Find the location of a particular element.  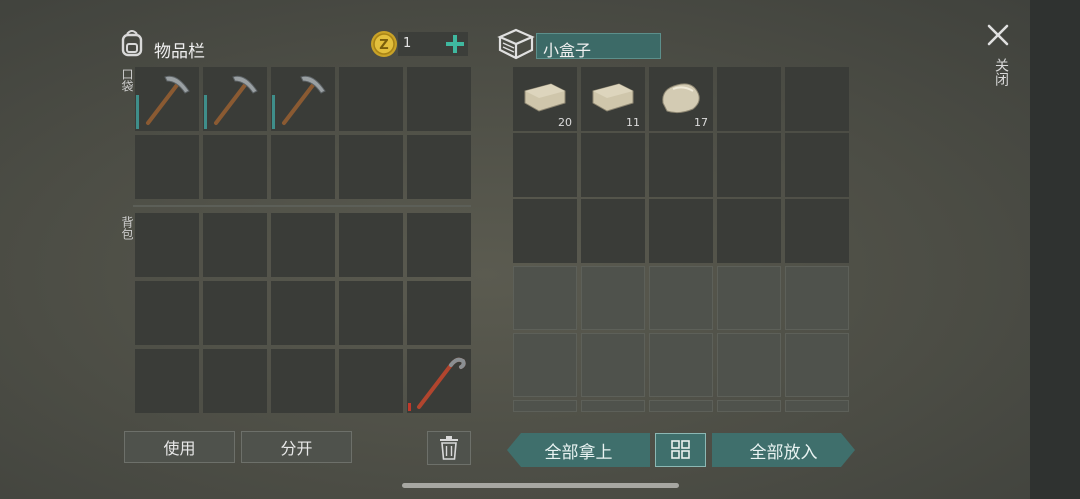

backpack-icon is located at coordinates (132, 42).